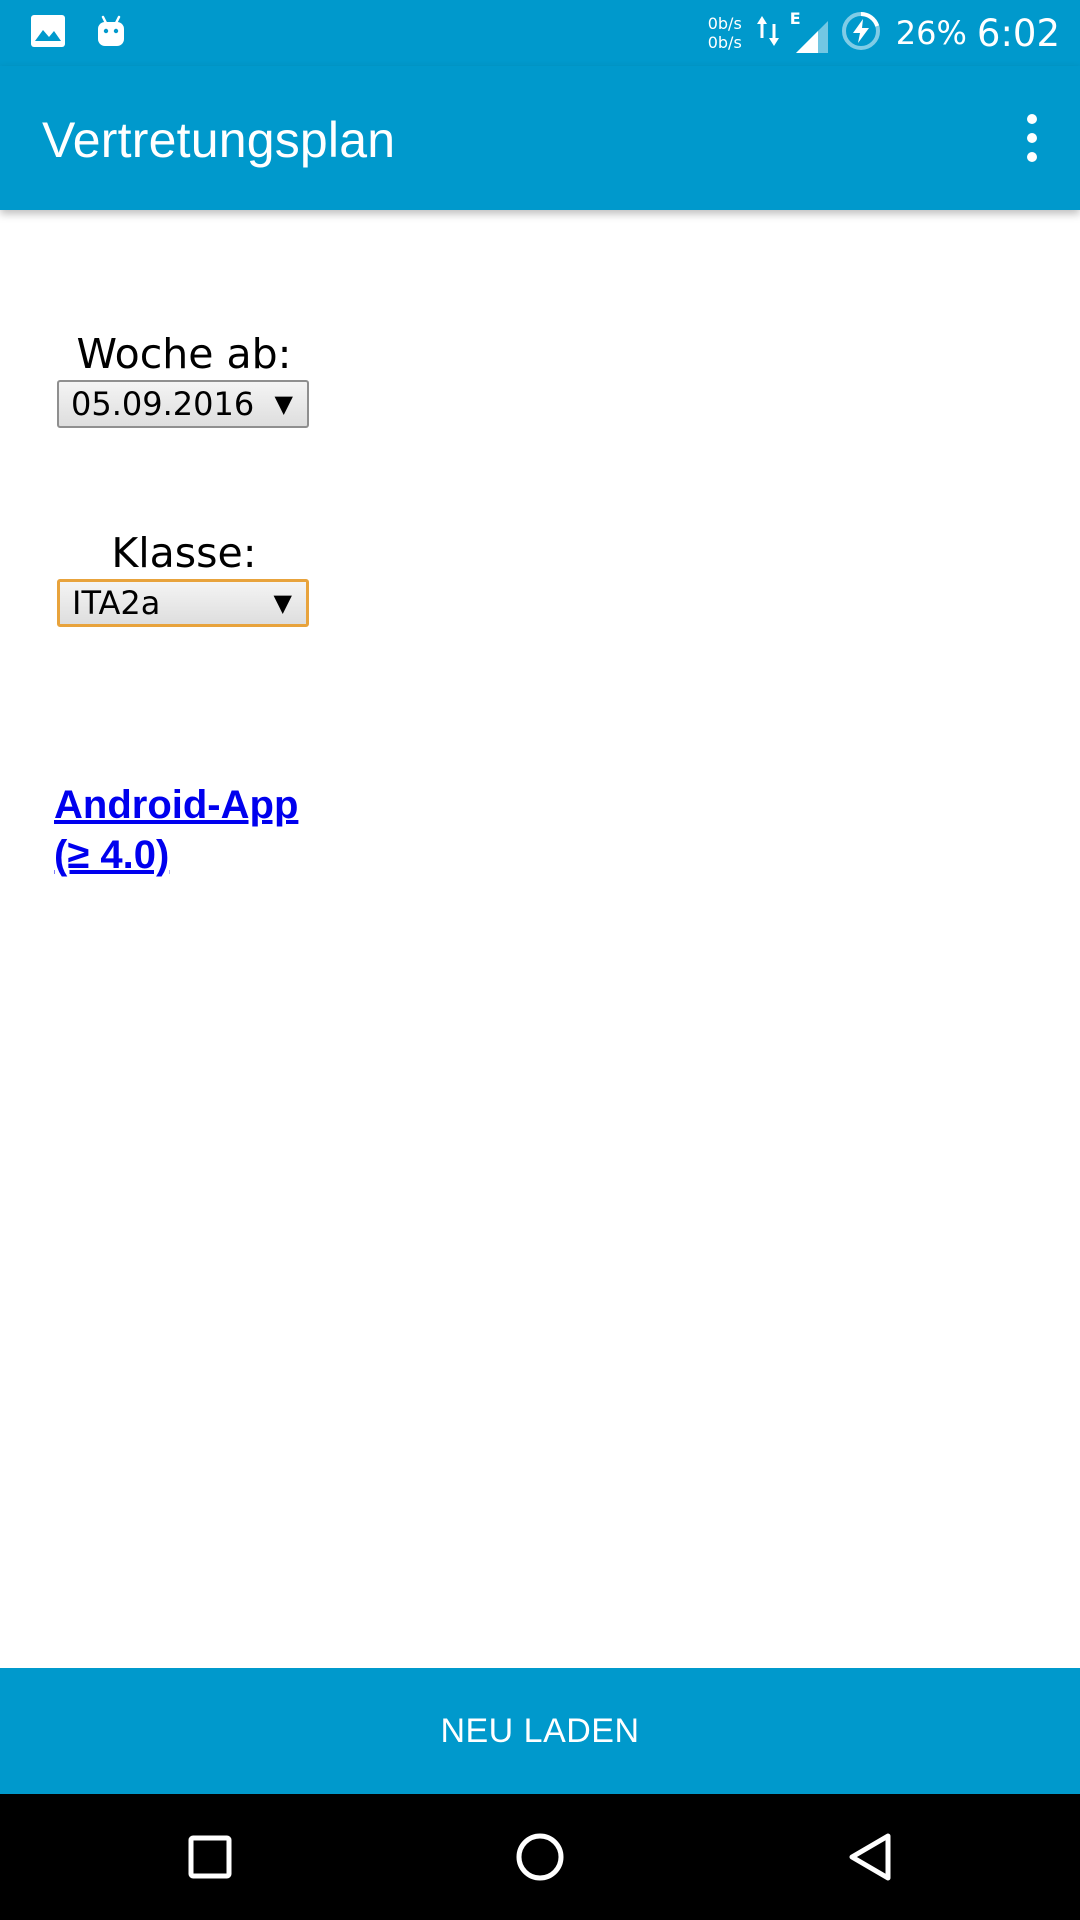 The height and width of the screenshot is (1920, 1080). Describe the element at coordinates (540, 33) in the screenshot. I see `status-bar: 0b/s 0b/s E 26% 6:02` at that location.